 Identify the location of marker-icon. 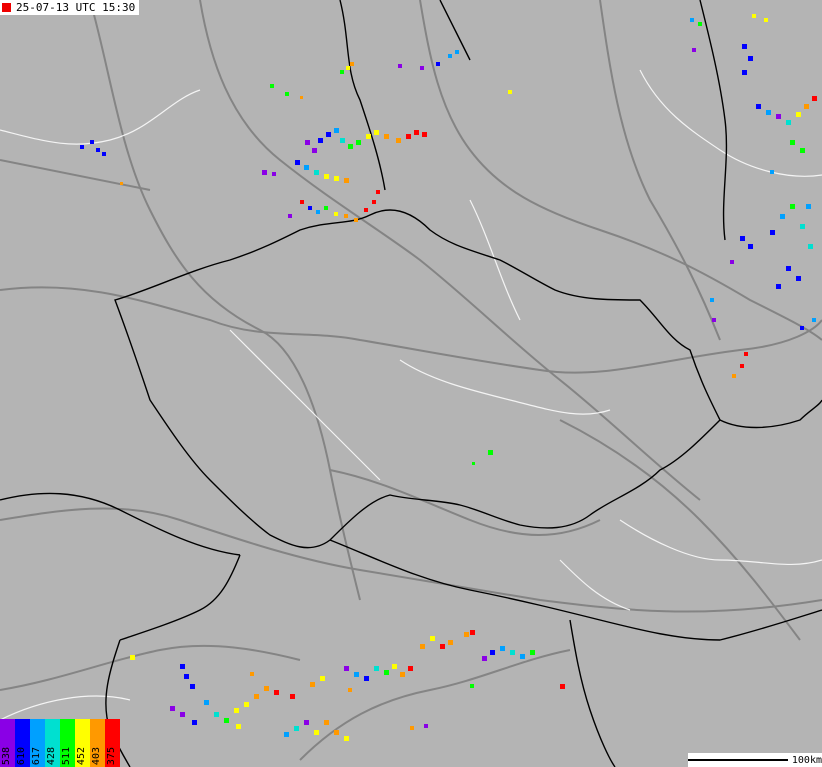
(6, 7).